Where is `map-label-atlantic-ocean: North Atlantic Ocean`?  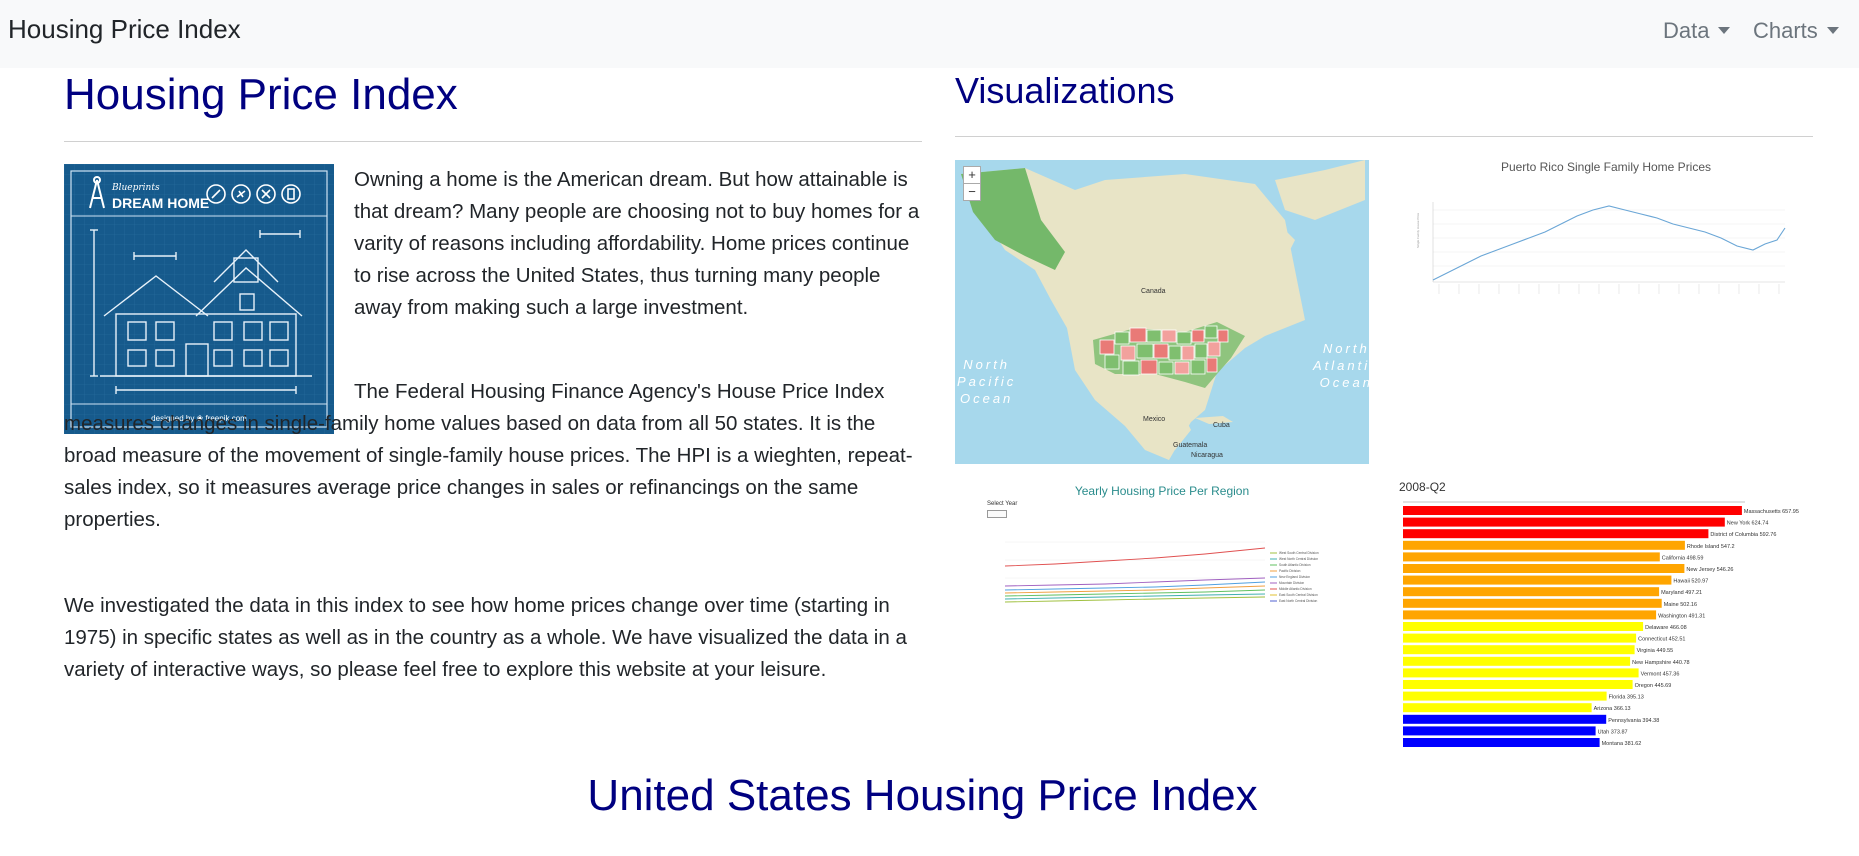 map-label-atlantic-ocean: North Atlantic Ocean is located at coordinates (1341, 365).